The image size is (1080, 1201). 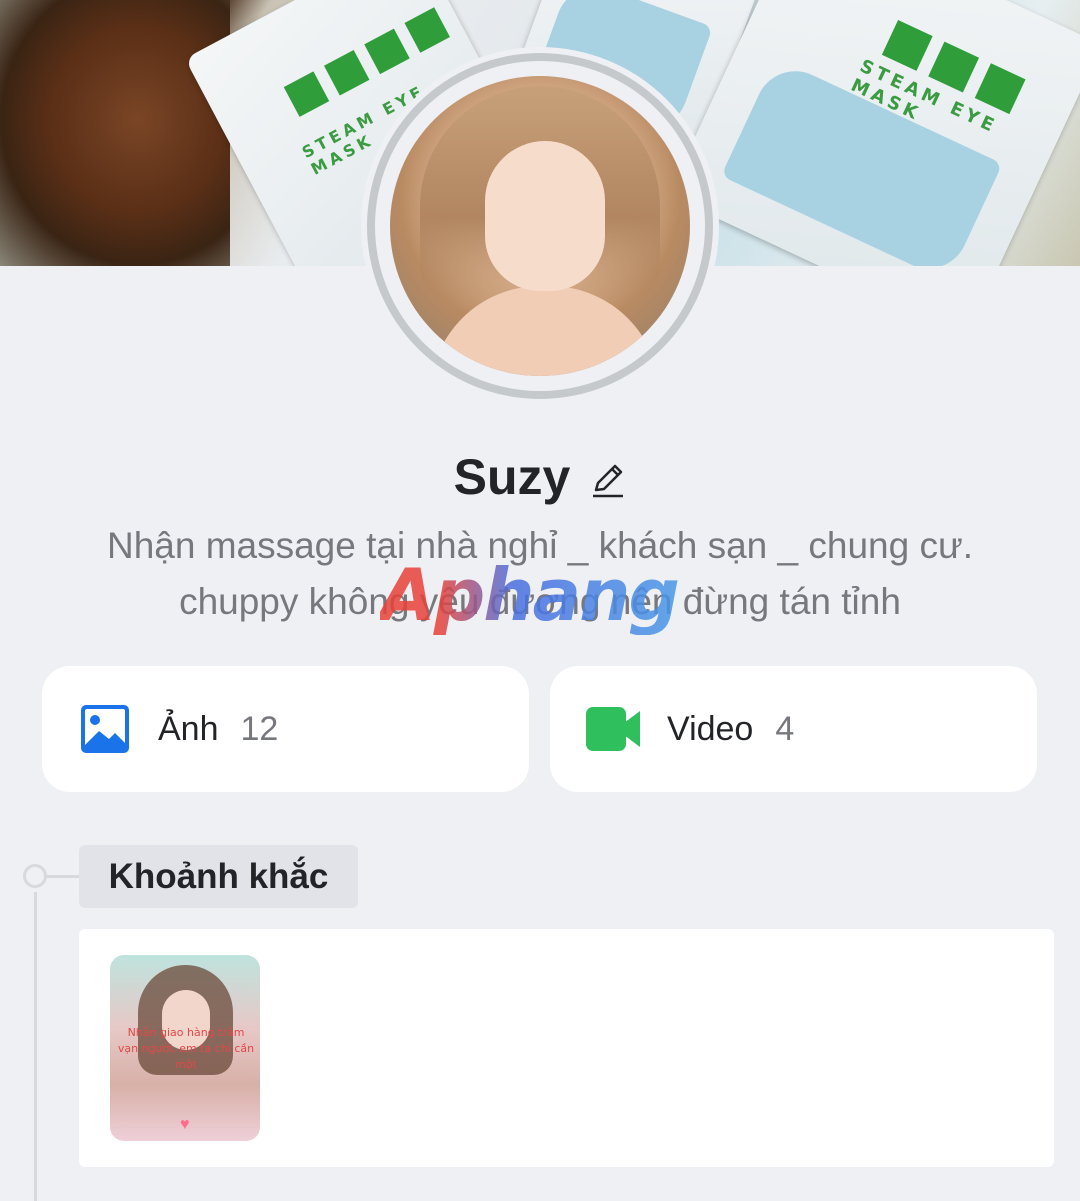 I want to click on edit-pencil-icon, so click(x=608, y=480).